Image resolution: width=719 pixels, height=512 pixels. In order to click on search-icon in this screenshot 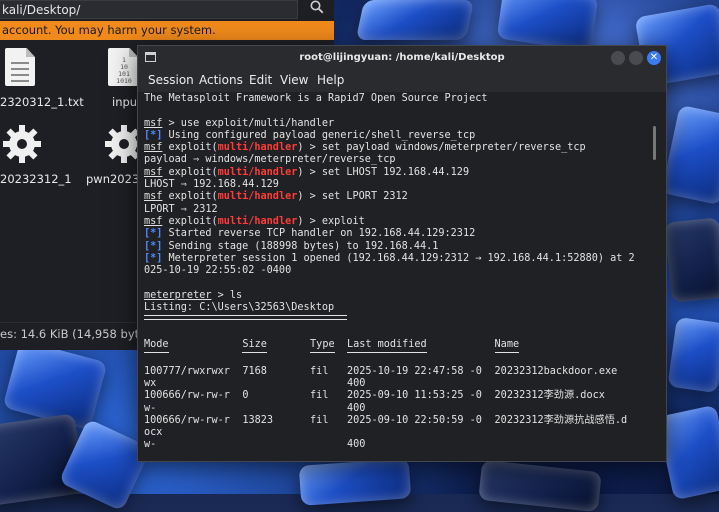, I will do `click(317, 10)`.